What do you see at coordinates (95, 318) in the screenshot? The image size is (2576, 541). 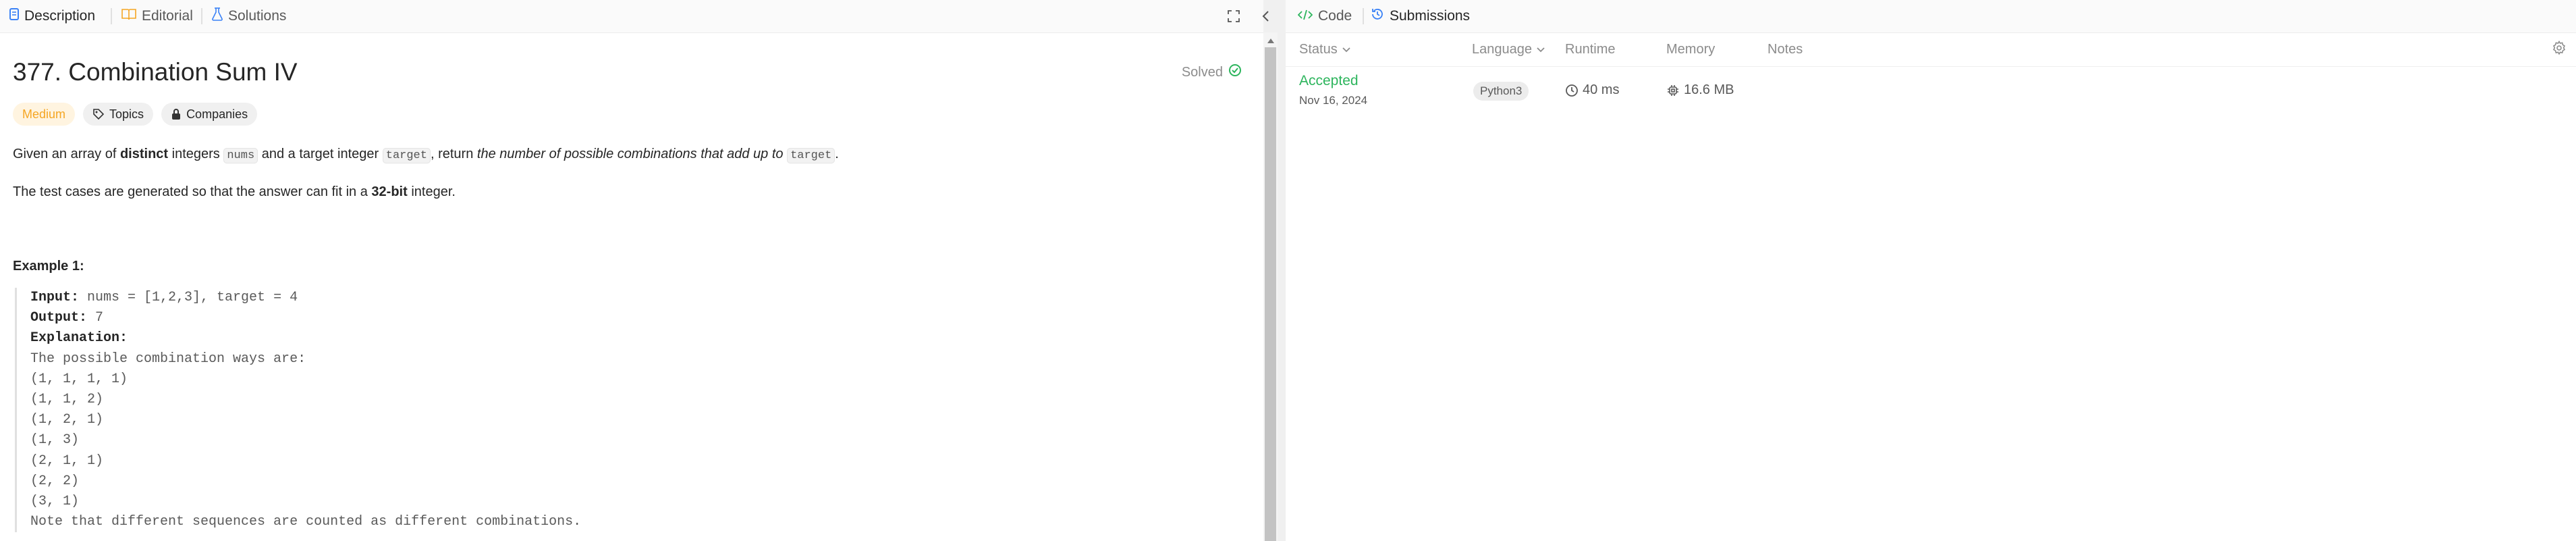 I see `output-value: 7` at bounding box center [95, 318].